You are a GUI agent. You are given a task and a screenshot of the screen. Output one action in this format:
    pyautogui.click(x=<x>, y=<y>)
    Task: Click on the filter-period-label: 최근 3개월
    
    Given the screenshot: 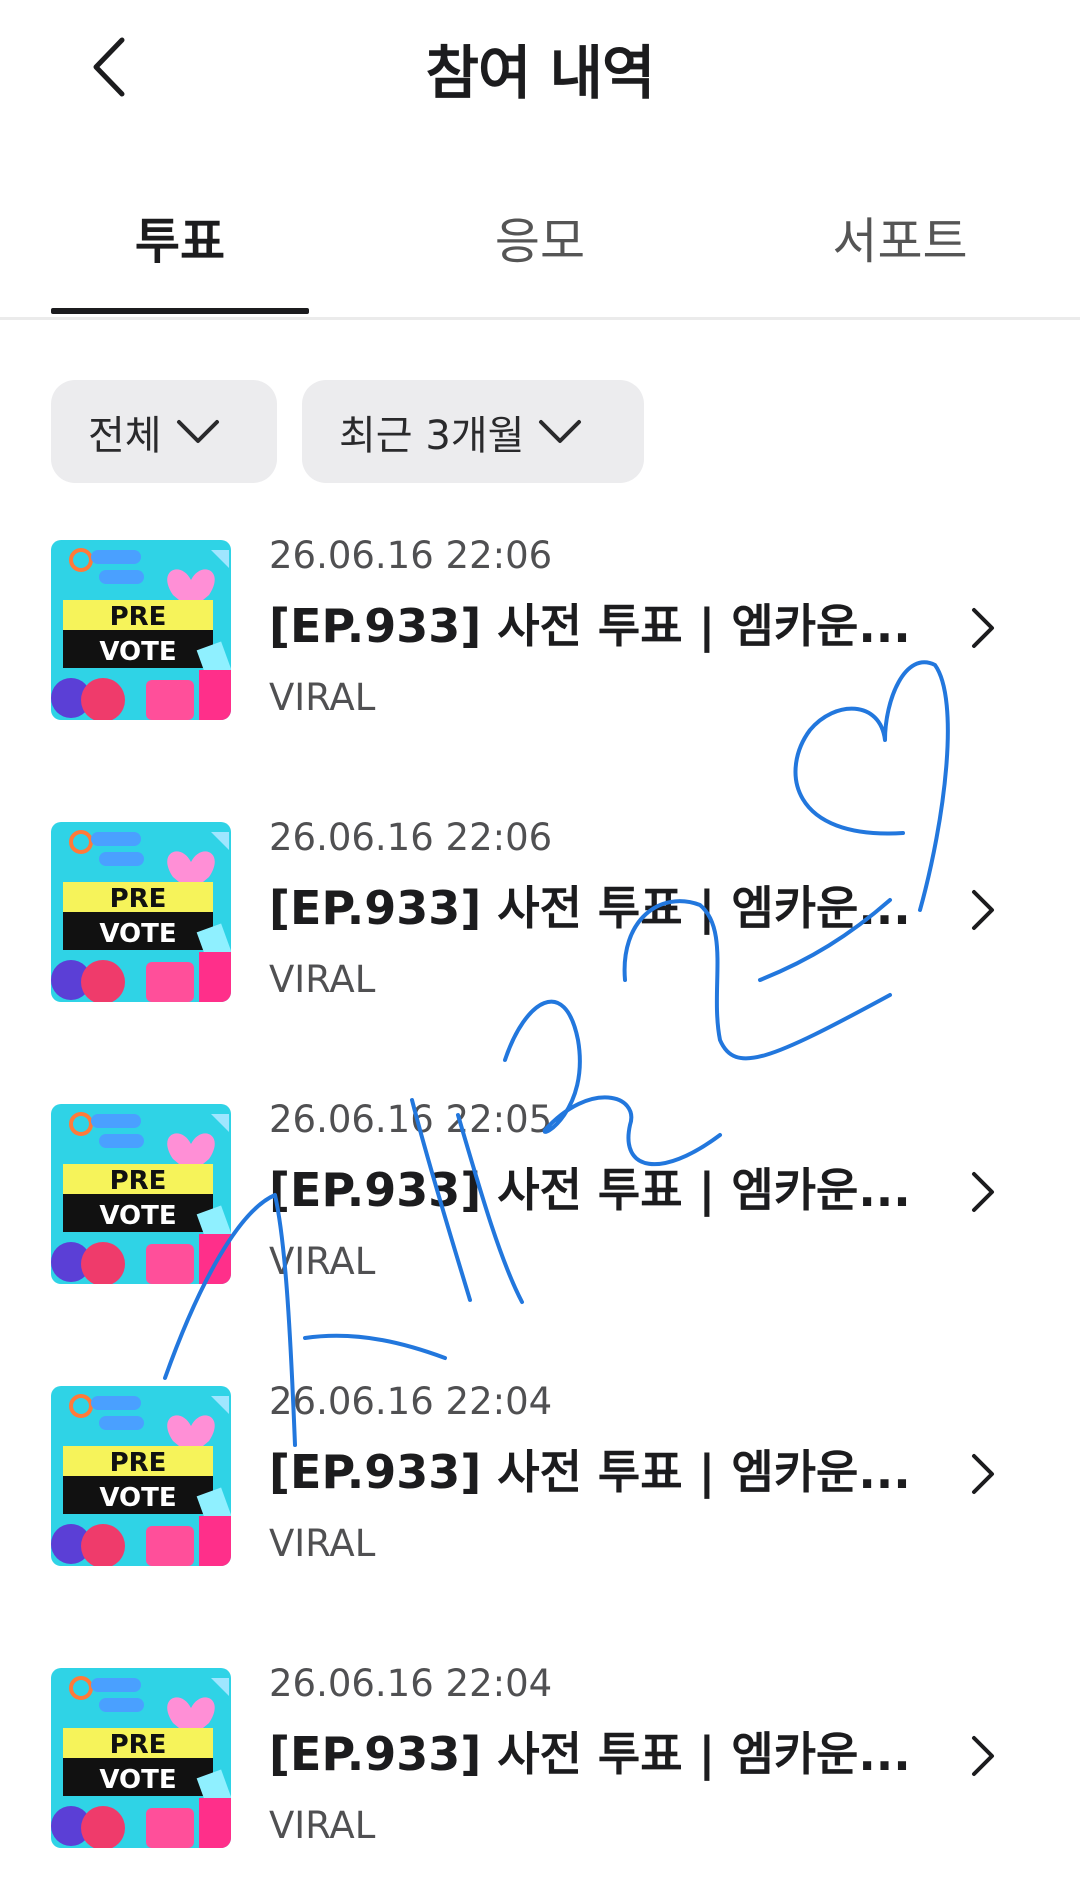 What is the action you would take?
    pyautogui.click(x=432, y=435)
    